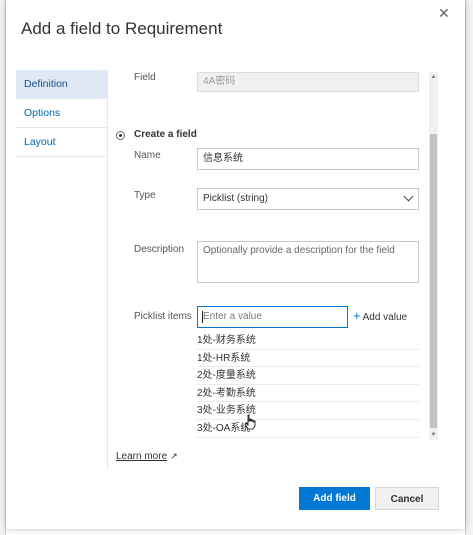 The image size is (473, 535). What do you see at coordinates (385, 317) in the screenshot?
I see `add-value-label: Add value` at bounding box center [385, 317].